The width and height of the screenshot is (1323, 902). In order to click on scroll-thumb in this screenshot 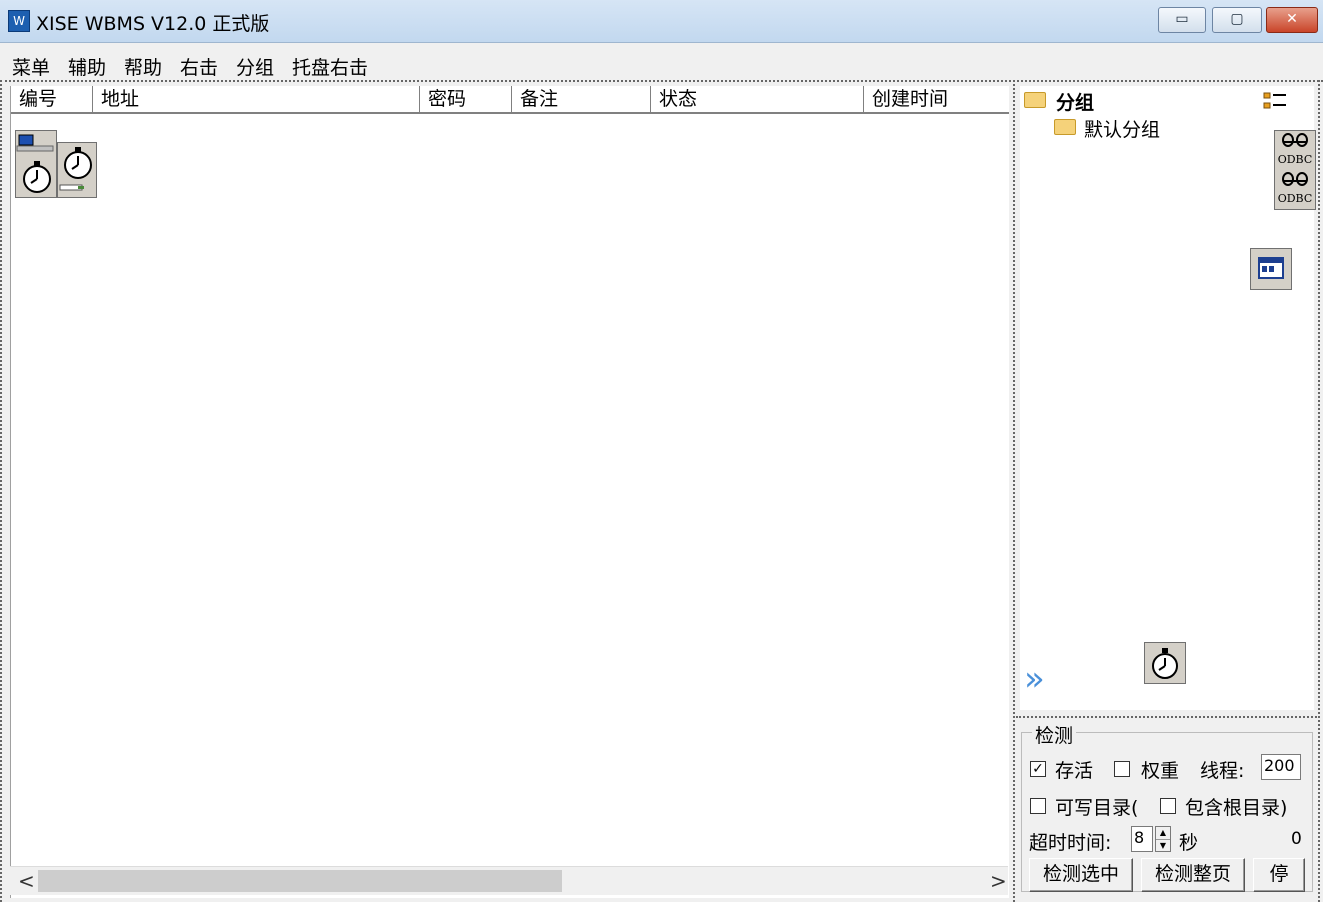, I will do `click(300, 881)`.